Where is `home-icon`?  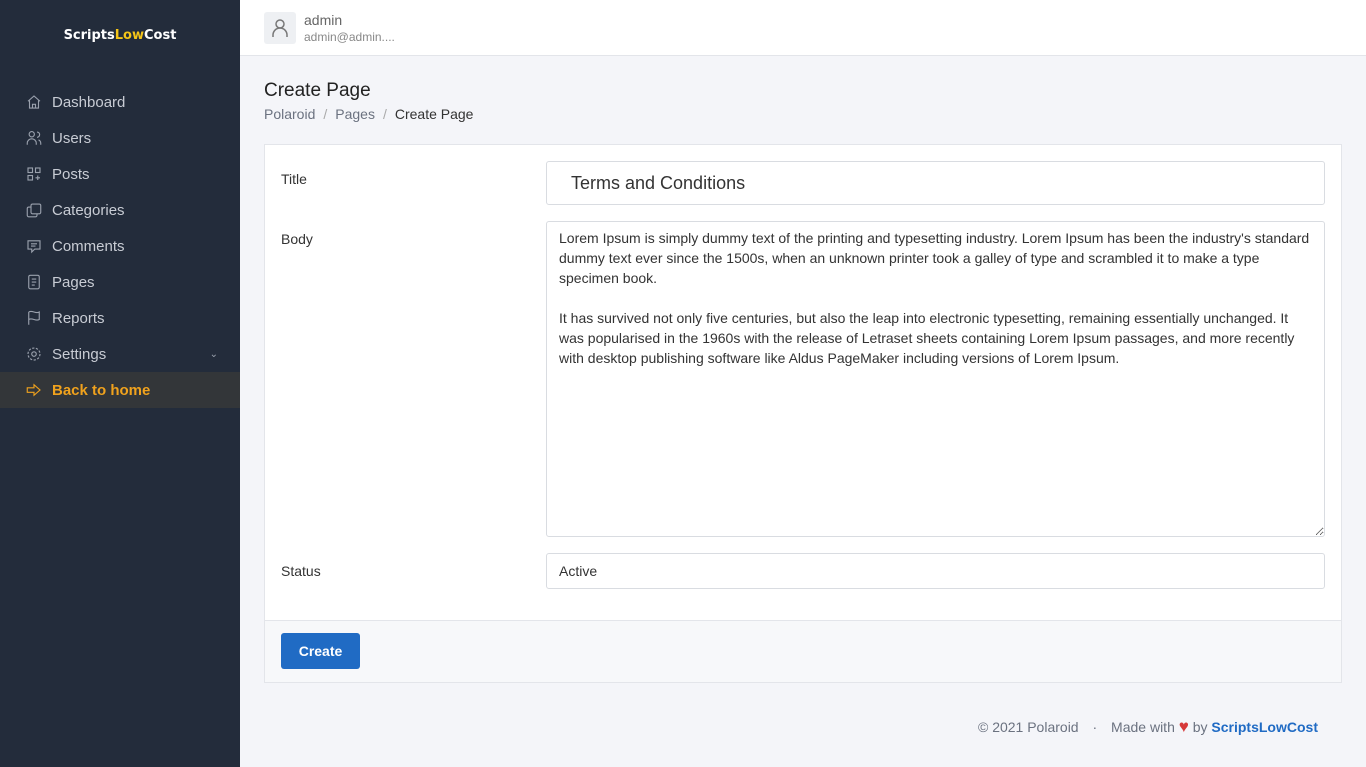
home-icon is located at coordinates (34, 102).